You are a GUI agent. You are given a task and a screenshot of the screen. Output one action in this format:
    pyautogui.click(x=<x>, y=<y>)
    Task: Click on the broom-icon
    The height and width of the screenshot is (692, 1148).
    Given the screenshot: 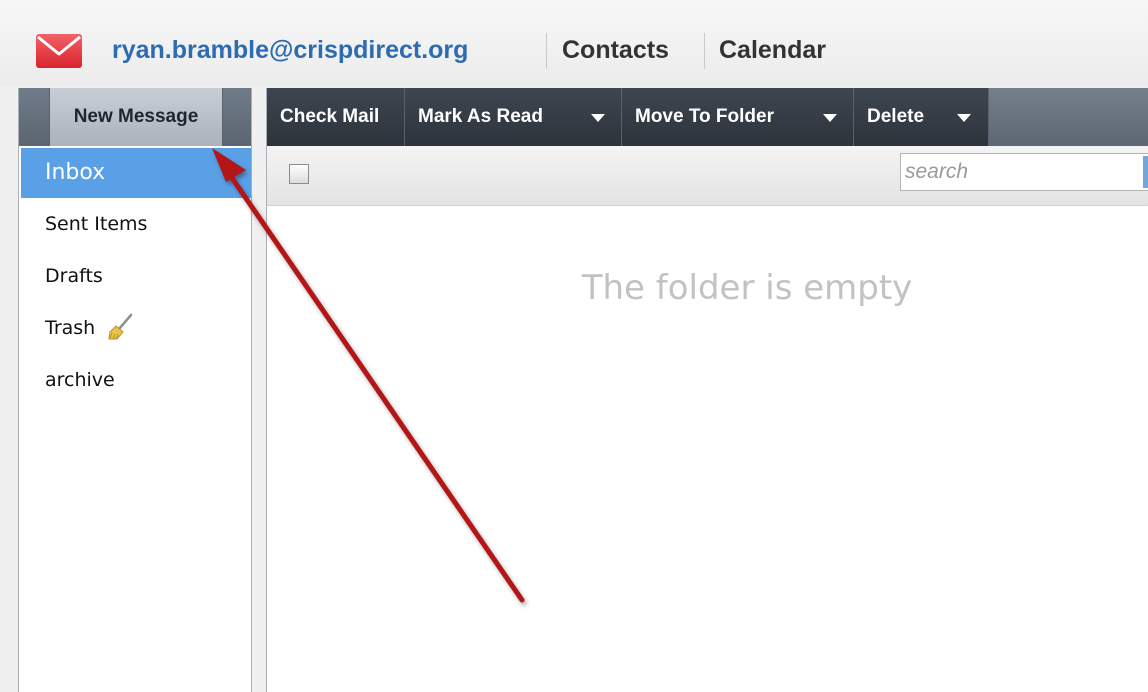 What is the action you would take?
    pyautogui.click(x=121, y=327)
    